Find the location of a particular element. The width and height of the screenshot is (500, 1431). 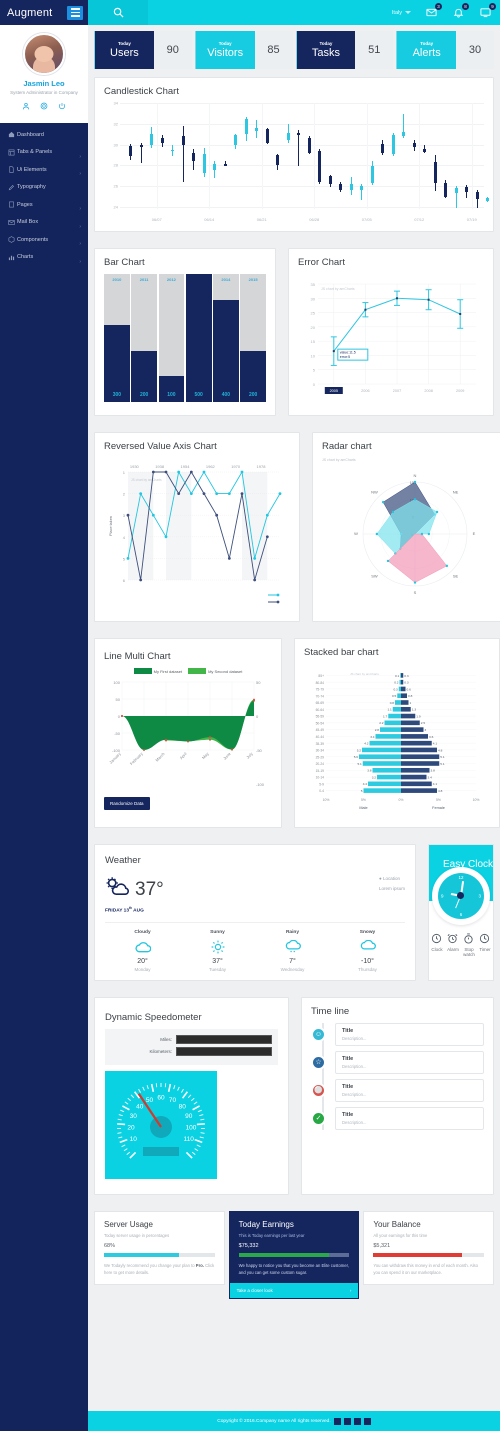

earnings-value: $75,332 is located at coordinates (248, 1245).